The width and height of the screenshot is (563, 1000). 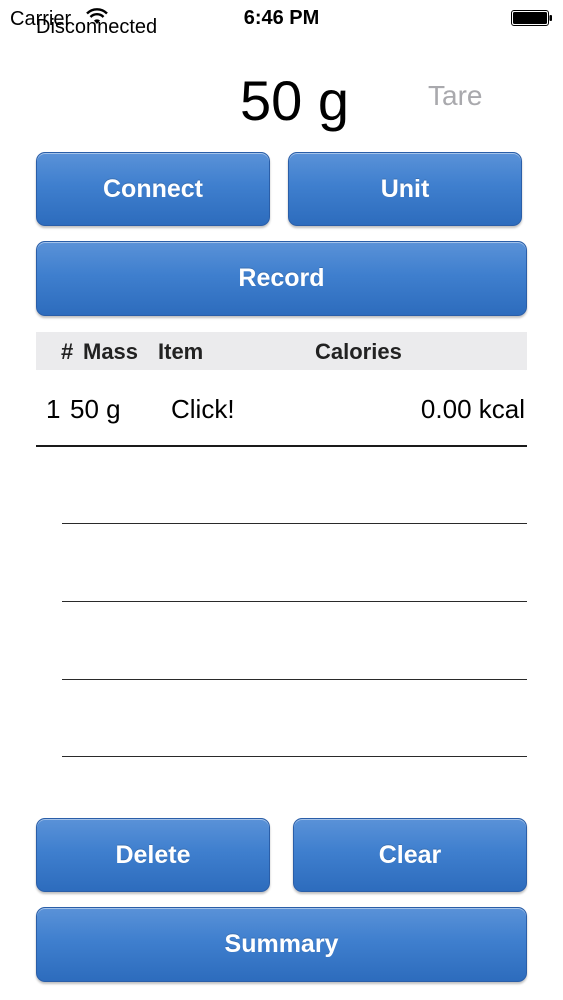 I want to click on row-num: 1, so click(x=53, y=409).